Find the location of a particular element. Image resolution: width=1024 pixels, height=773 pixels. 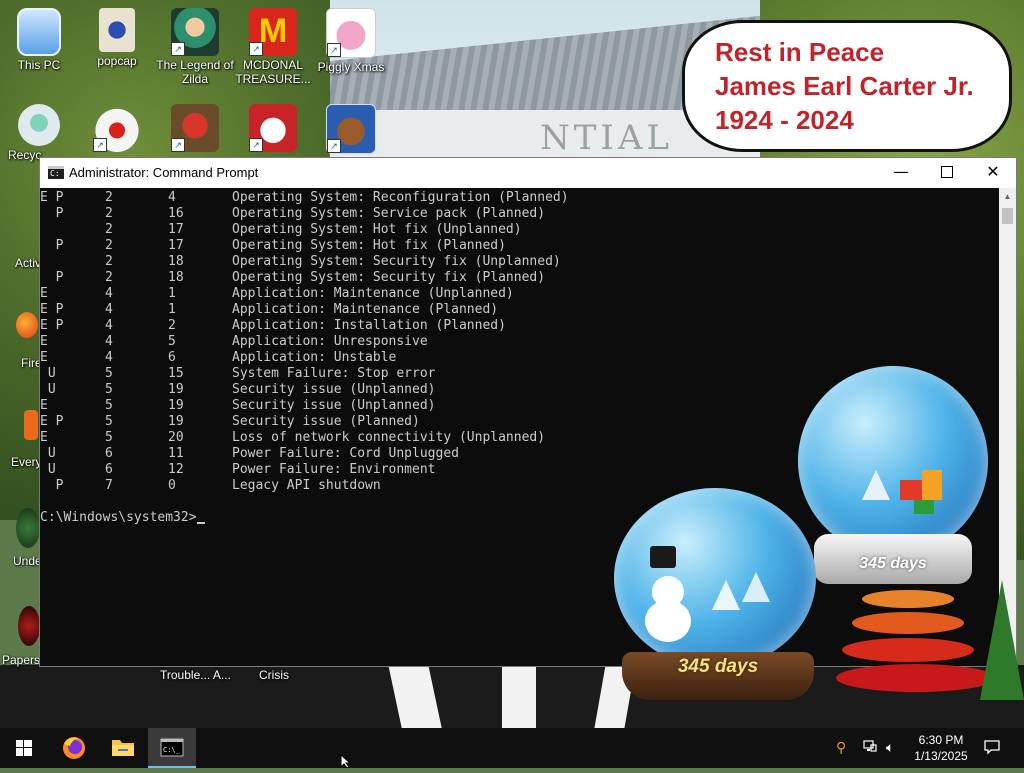

system-clock: 6:30 PM 1/13/2025 is located at coordinates (941, 748).